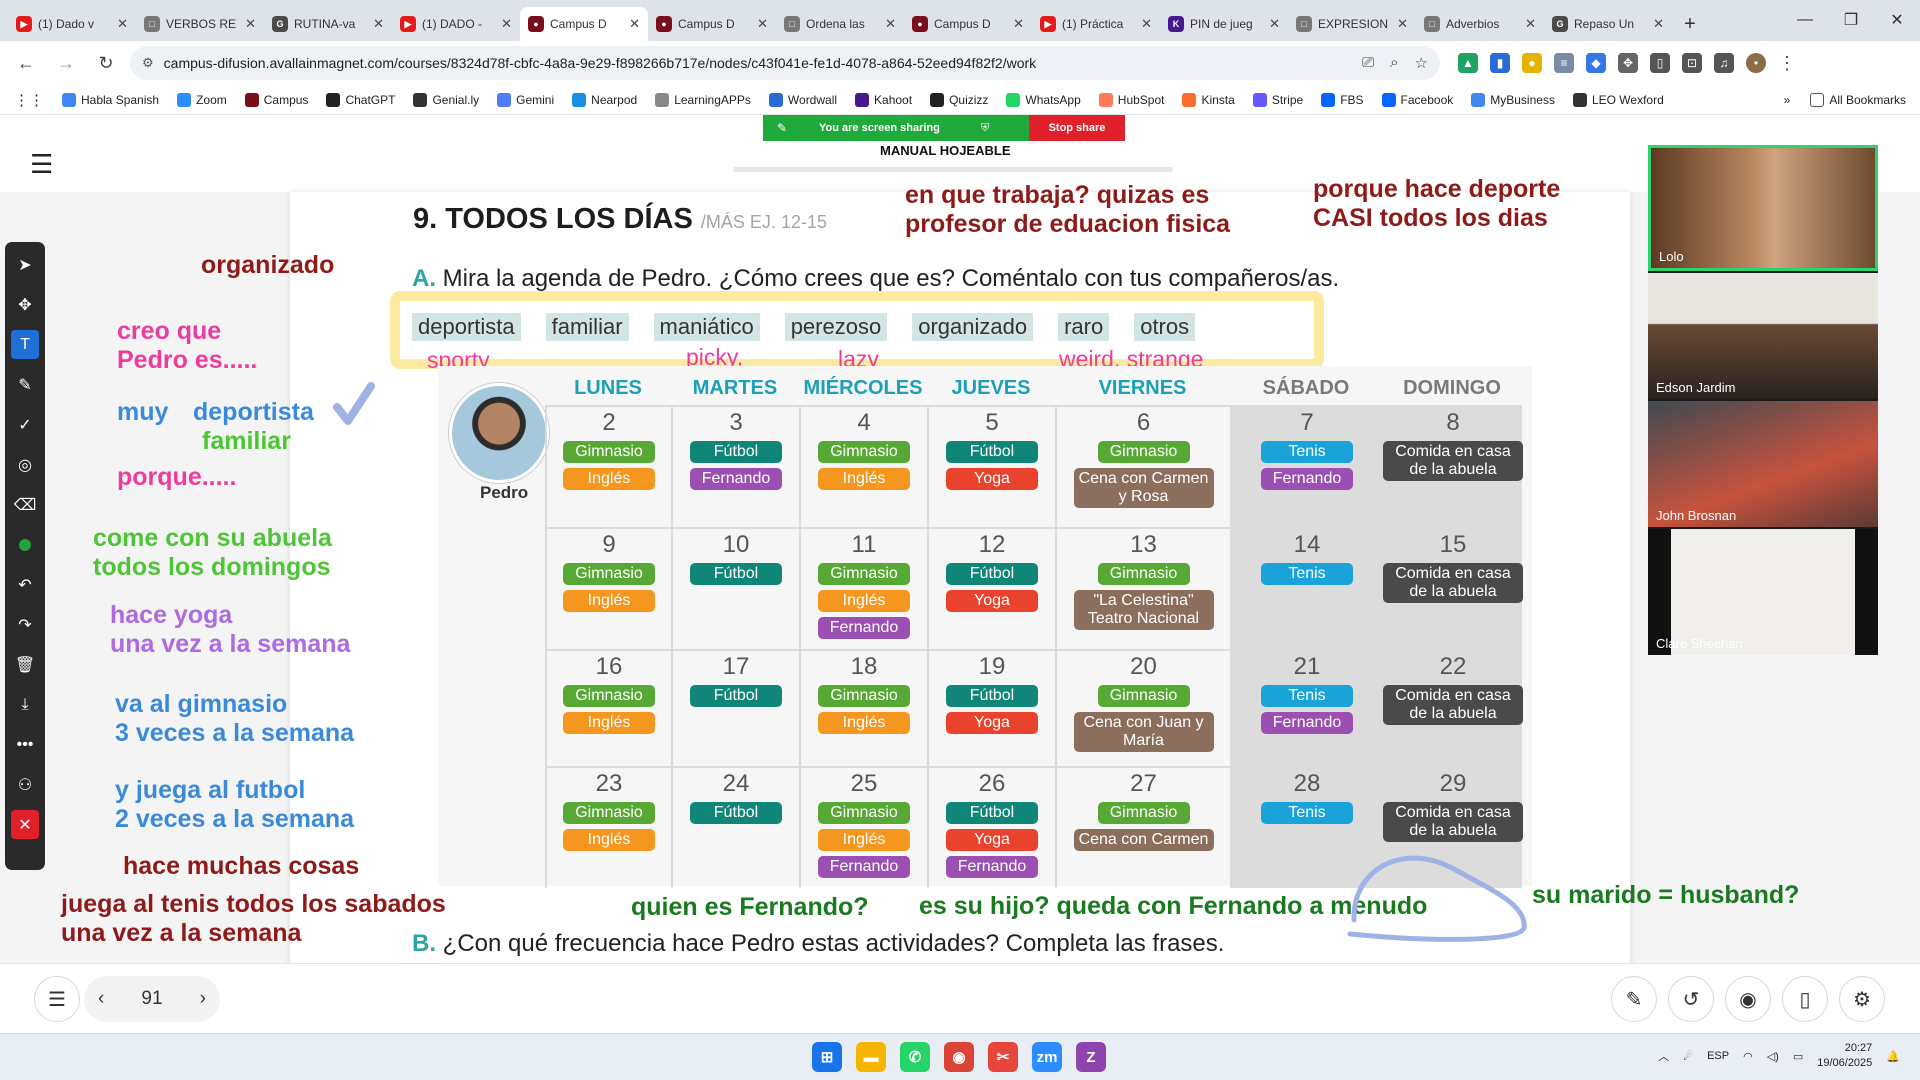 This screenshot has width=1920, height=1080. Describe the element at coordinates (782, 128) in the screenshot. I see `share-pin-icon: ✎` at that location.